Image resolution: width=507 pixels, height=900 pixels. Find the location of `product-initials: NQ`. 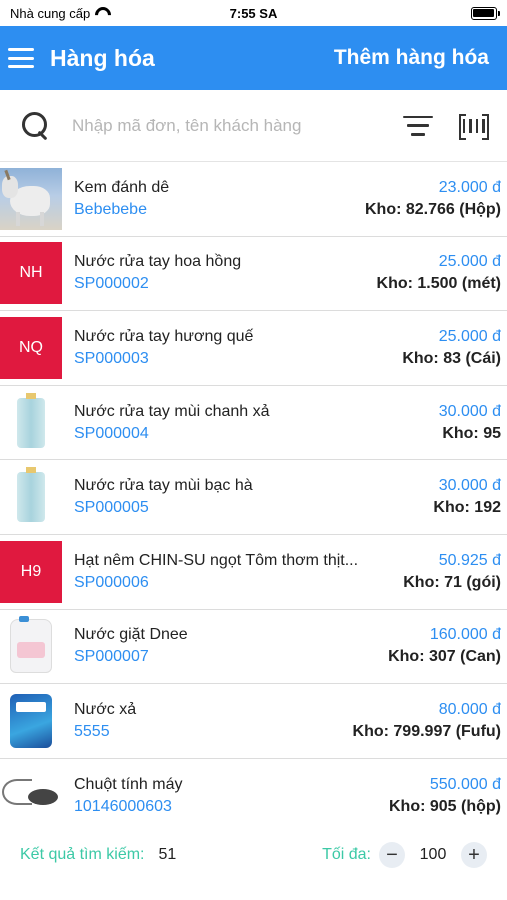

product-initials: NQ is located at coordinates (31, 347).